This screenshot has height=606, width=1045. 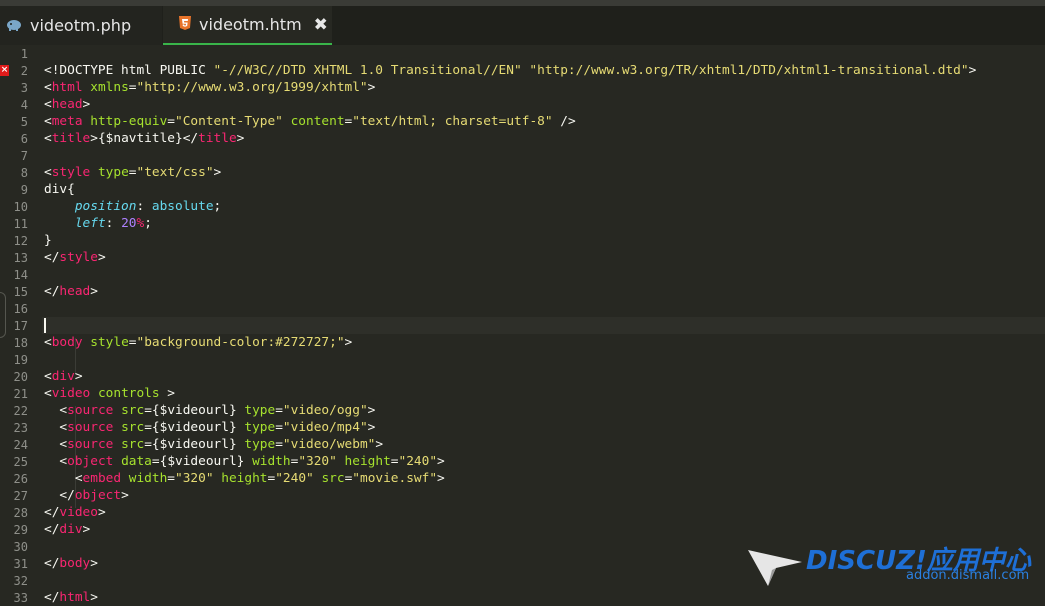 What do you see at coordinates (20, 530) in the screenshot?
I see `line-number: 29` at bounding box center [20, 530].